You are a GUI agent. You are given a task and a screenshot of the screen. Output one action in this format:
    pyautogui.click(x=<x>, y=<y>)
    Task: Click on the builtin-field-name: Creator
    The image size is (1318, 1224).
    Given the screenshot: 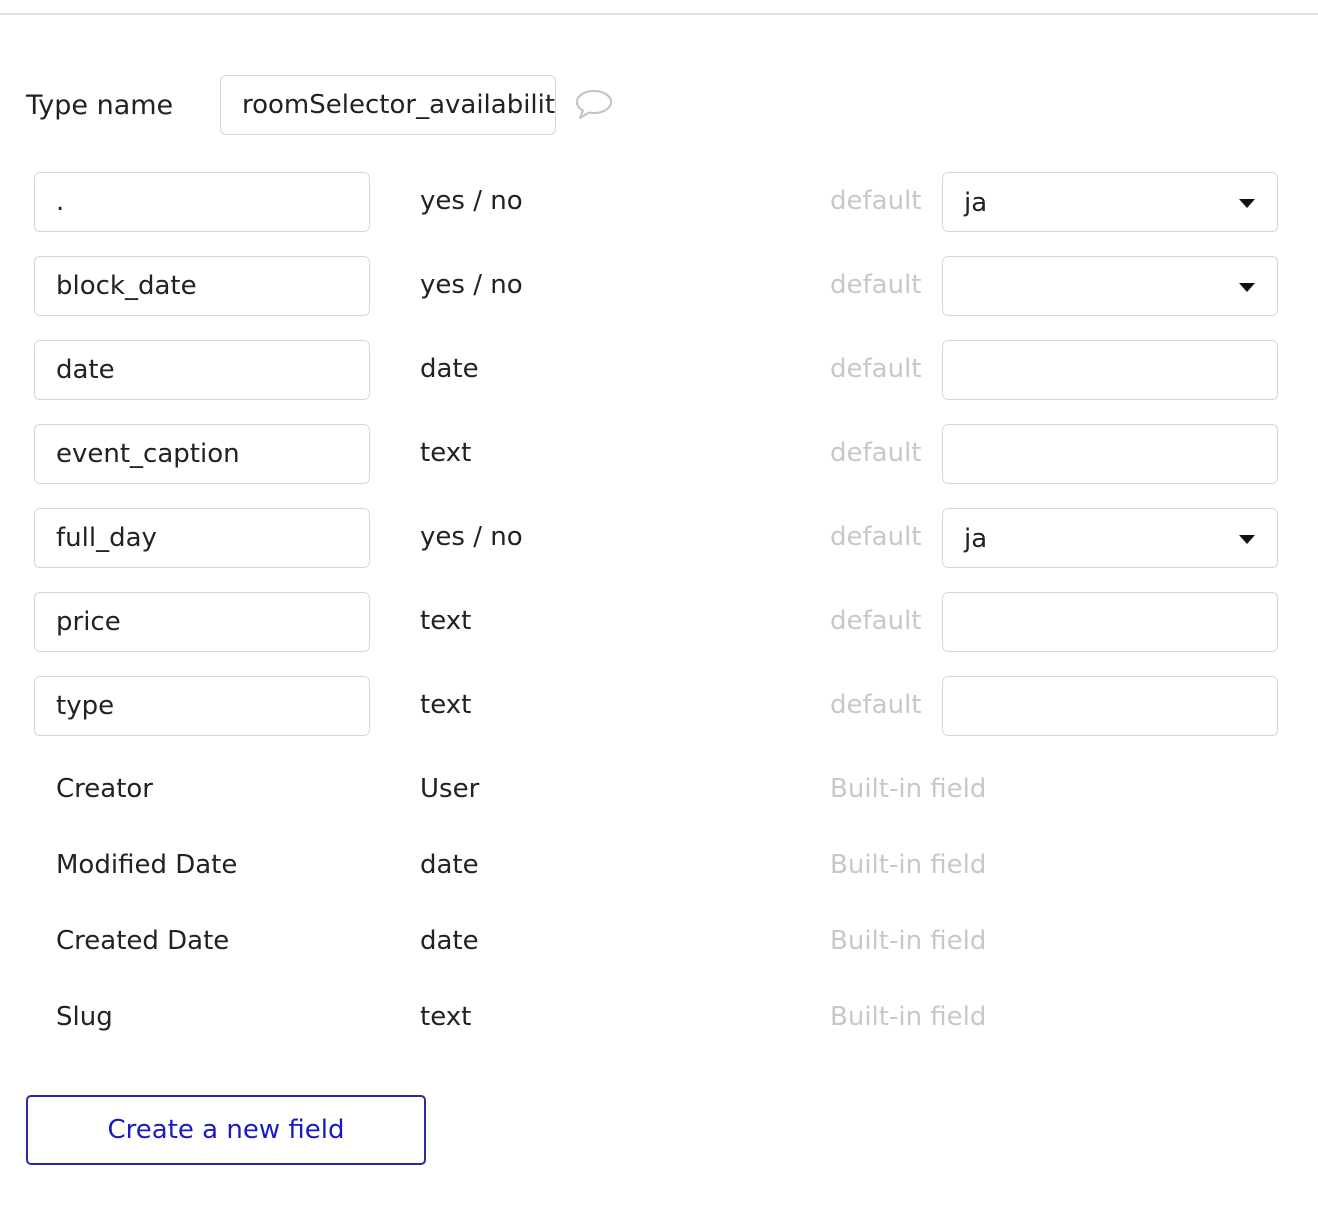 What is the action you would take?
    pyautogui.click(x=104, y=789)
    